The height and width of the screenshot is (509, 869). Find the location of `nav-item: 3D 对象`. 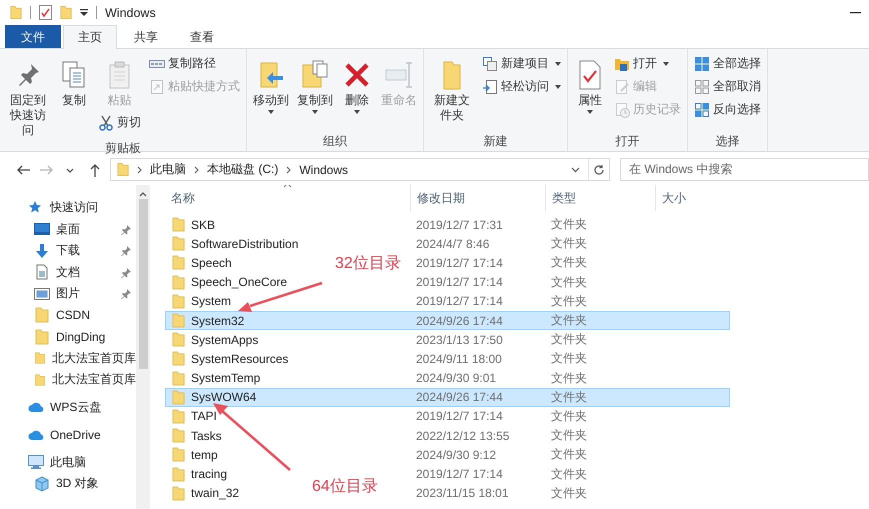

nav-item: 3D 对象 is located at coordinates (77, 483).